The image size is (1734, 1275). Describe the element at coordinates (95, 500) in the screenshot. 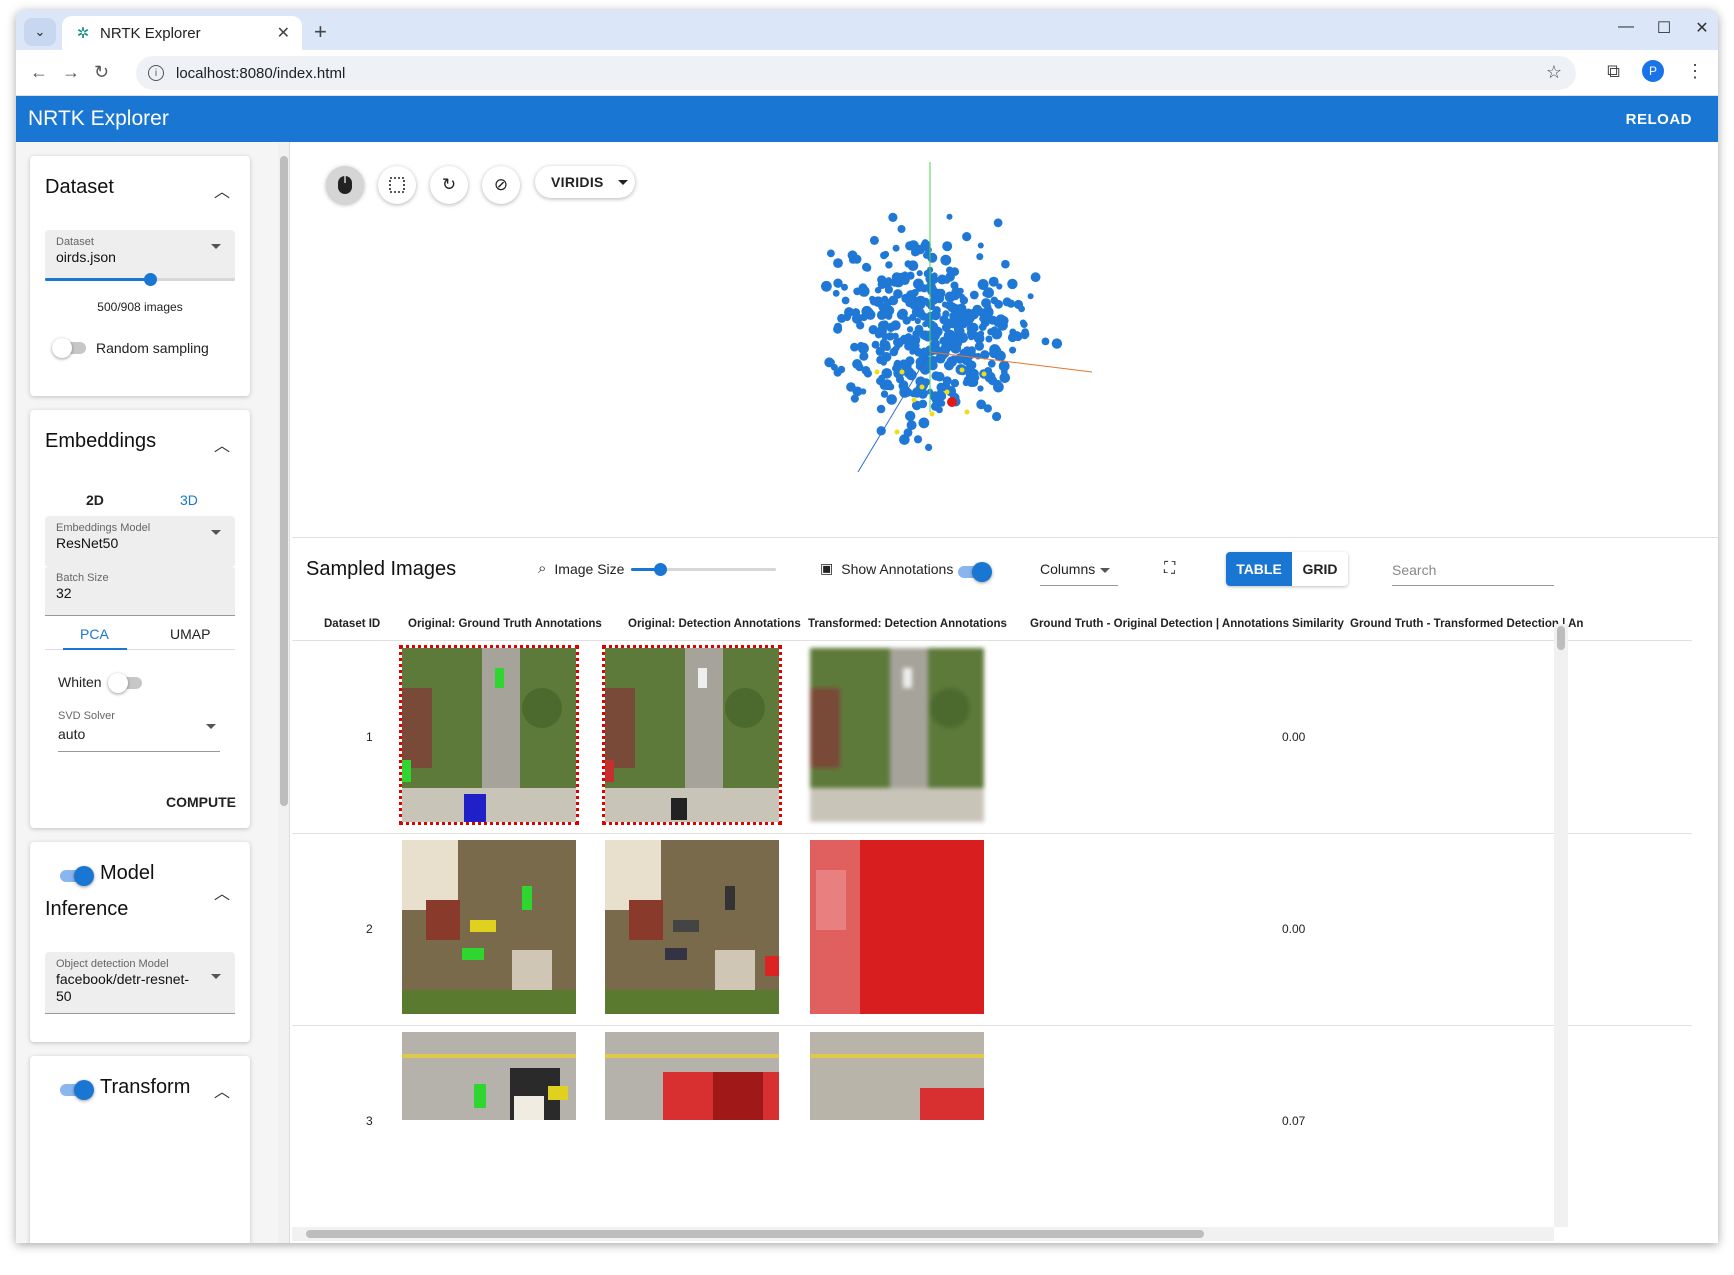

I see `tab-2d: 2D` at that location.